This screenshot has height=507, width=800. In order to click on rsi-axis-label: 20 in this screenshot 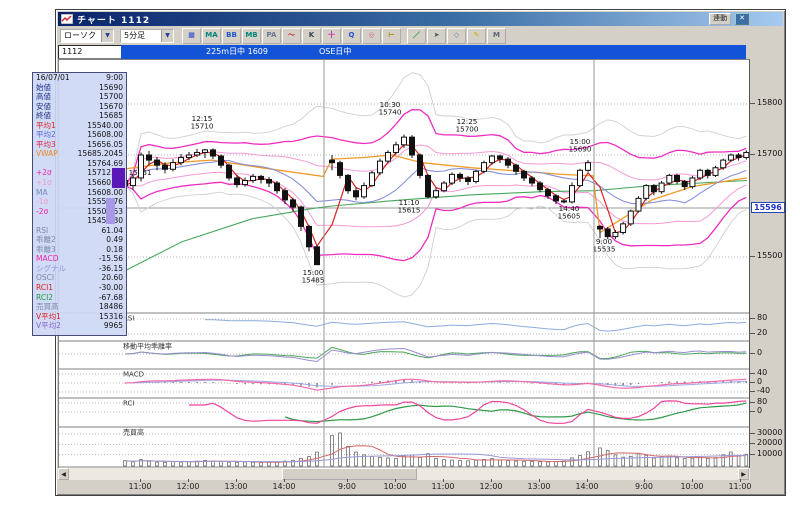, I will do `click(762, 332)`.